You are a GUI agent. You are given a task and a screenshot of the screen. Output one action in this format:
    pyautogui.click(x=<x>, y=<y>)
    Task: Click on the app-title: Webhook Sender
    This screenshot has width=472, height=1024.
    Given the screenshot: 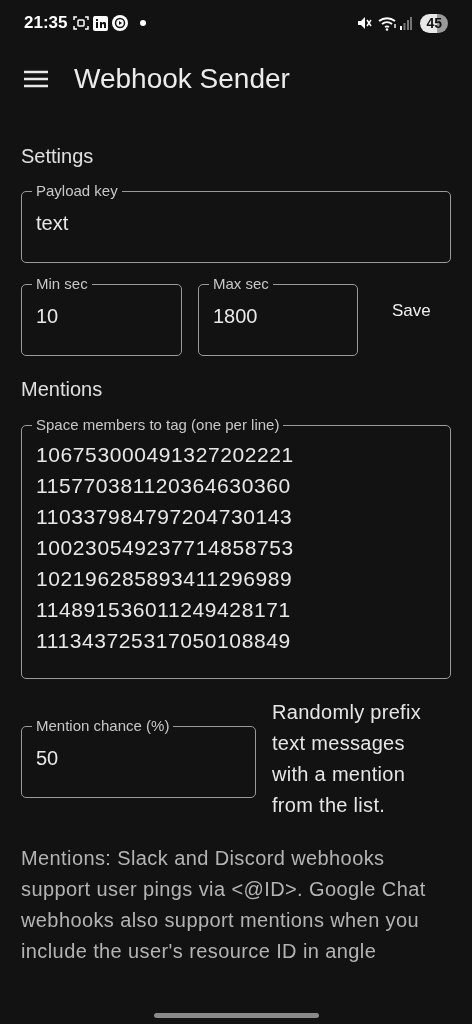 What is the action you would take?
    pyautogui.click(x=182, y=79)
    